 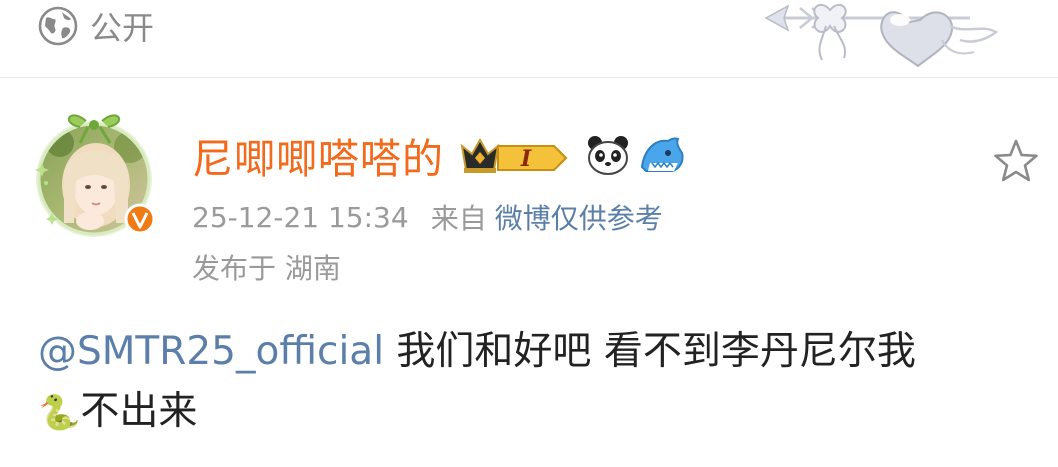 What do you see at coordinates (529, 77) in the screenshot?
I see `header-divider` at bounding box center [529, 77].